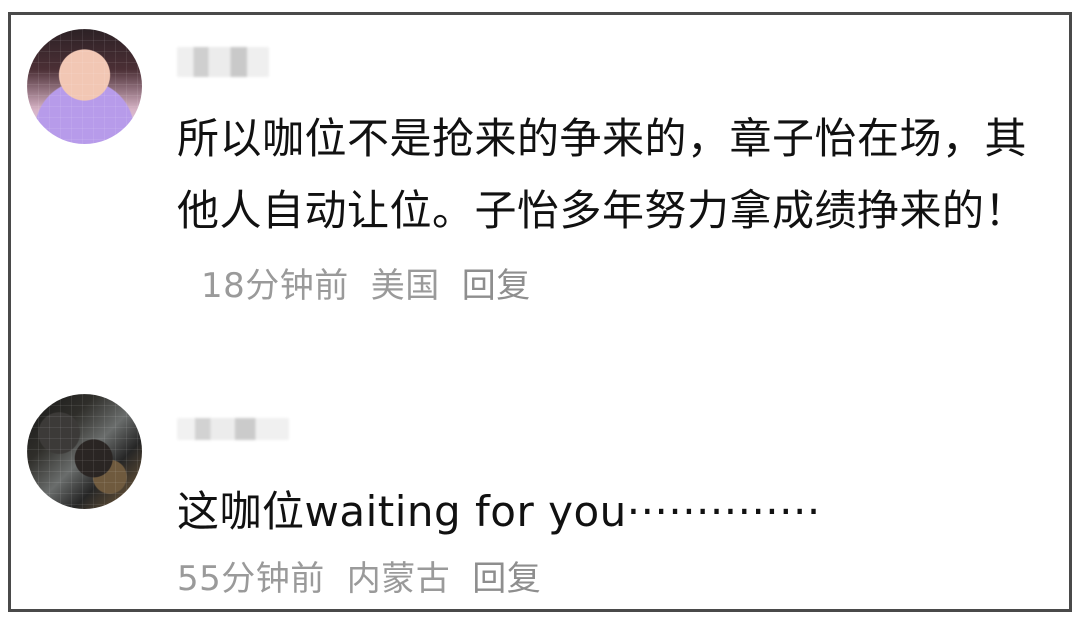 The height and width of the screenshot is (619, 1080). What do you see at coordinates (405, 286) in the screenshot?
I see `comment-location: 美国` at bounding box center [405, 286].